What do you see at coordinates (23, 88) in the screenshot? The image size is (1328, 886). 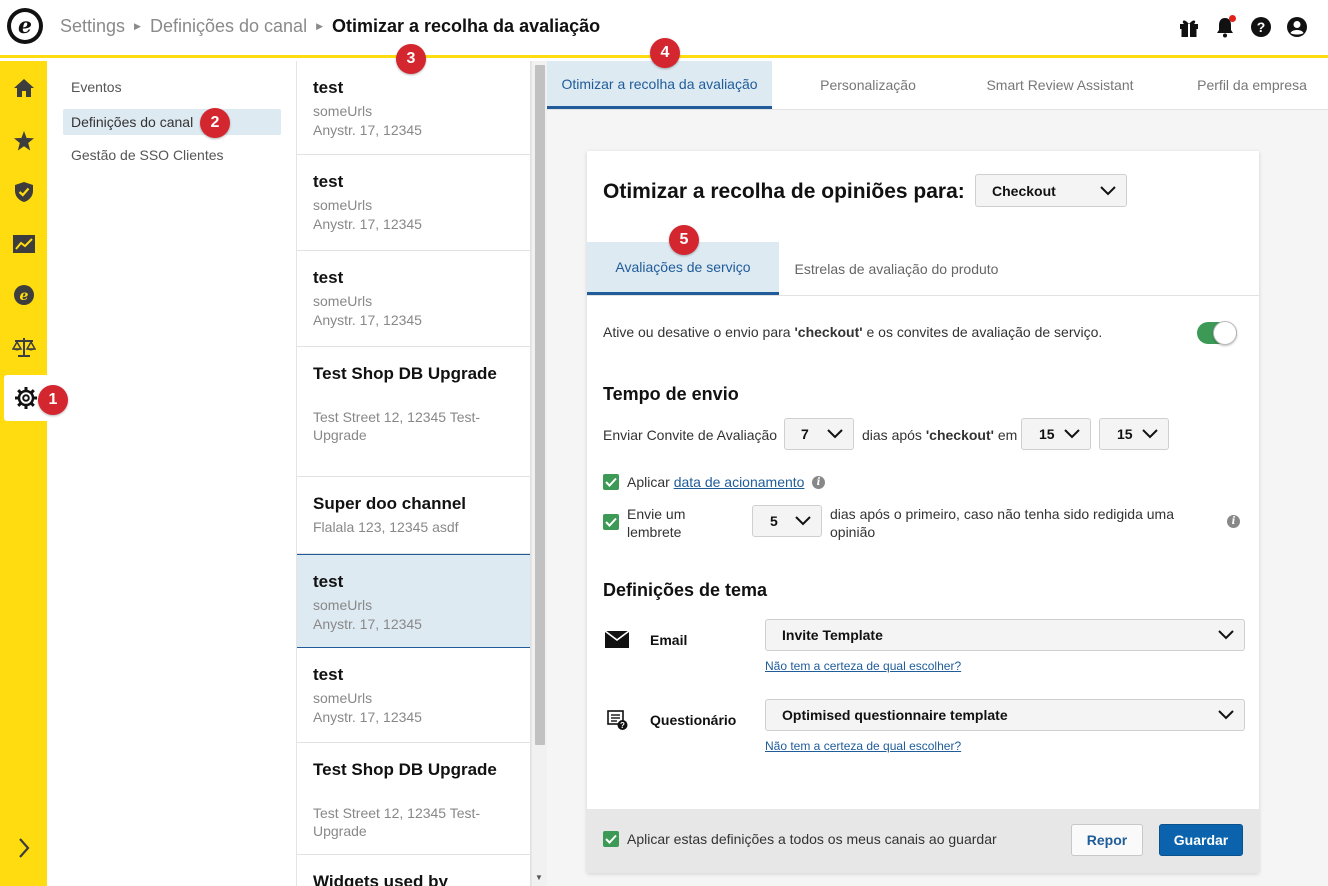 I see `home-icon` at bounding box center [23, 88].